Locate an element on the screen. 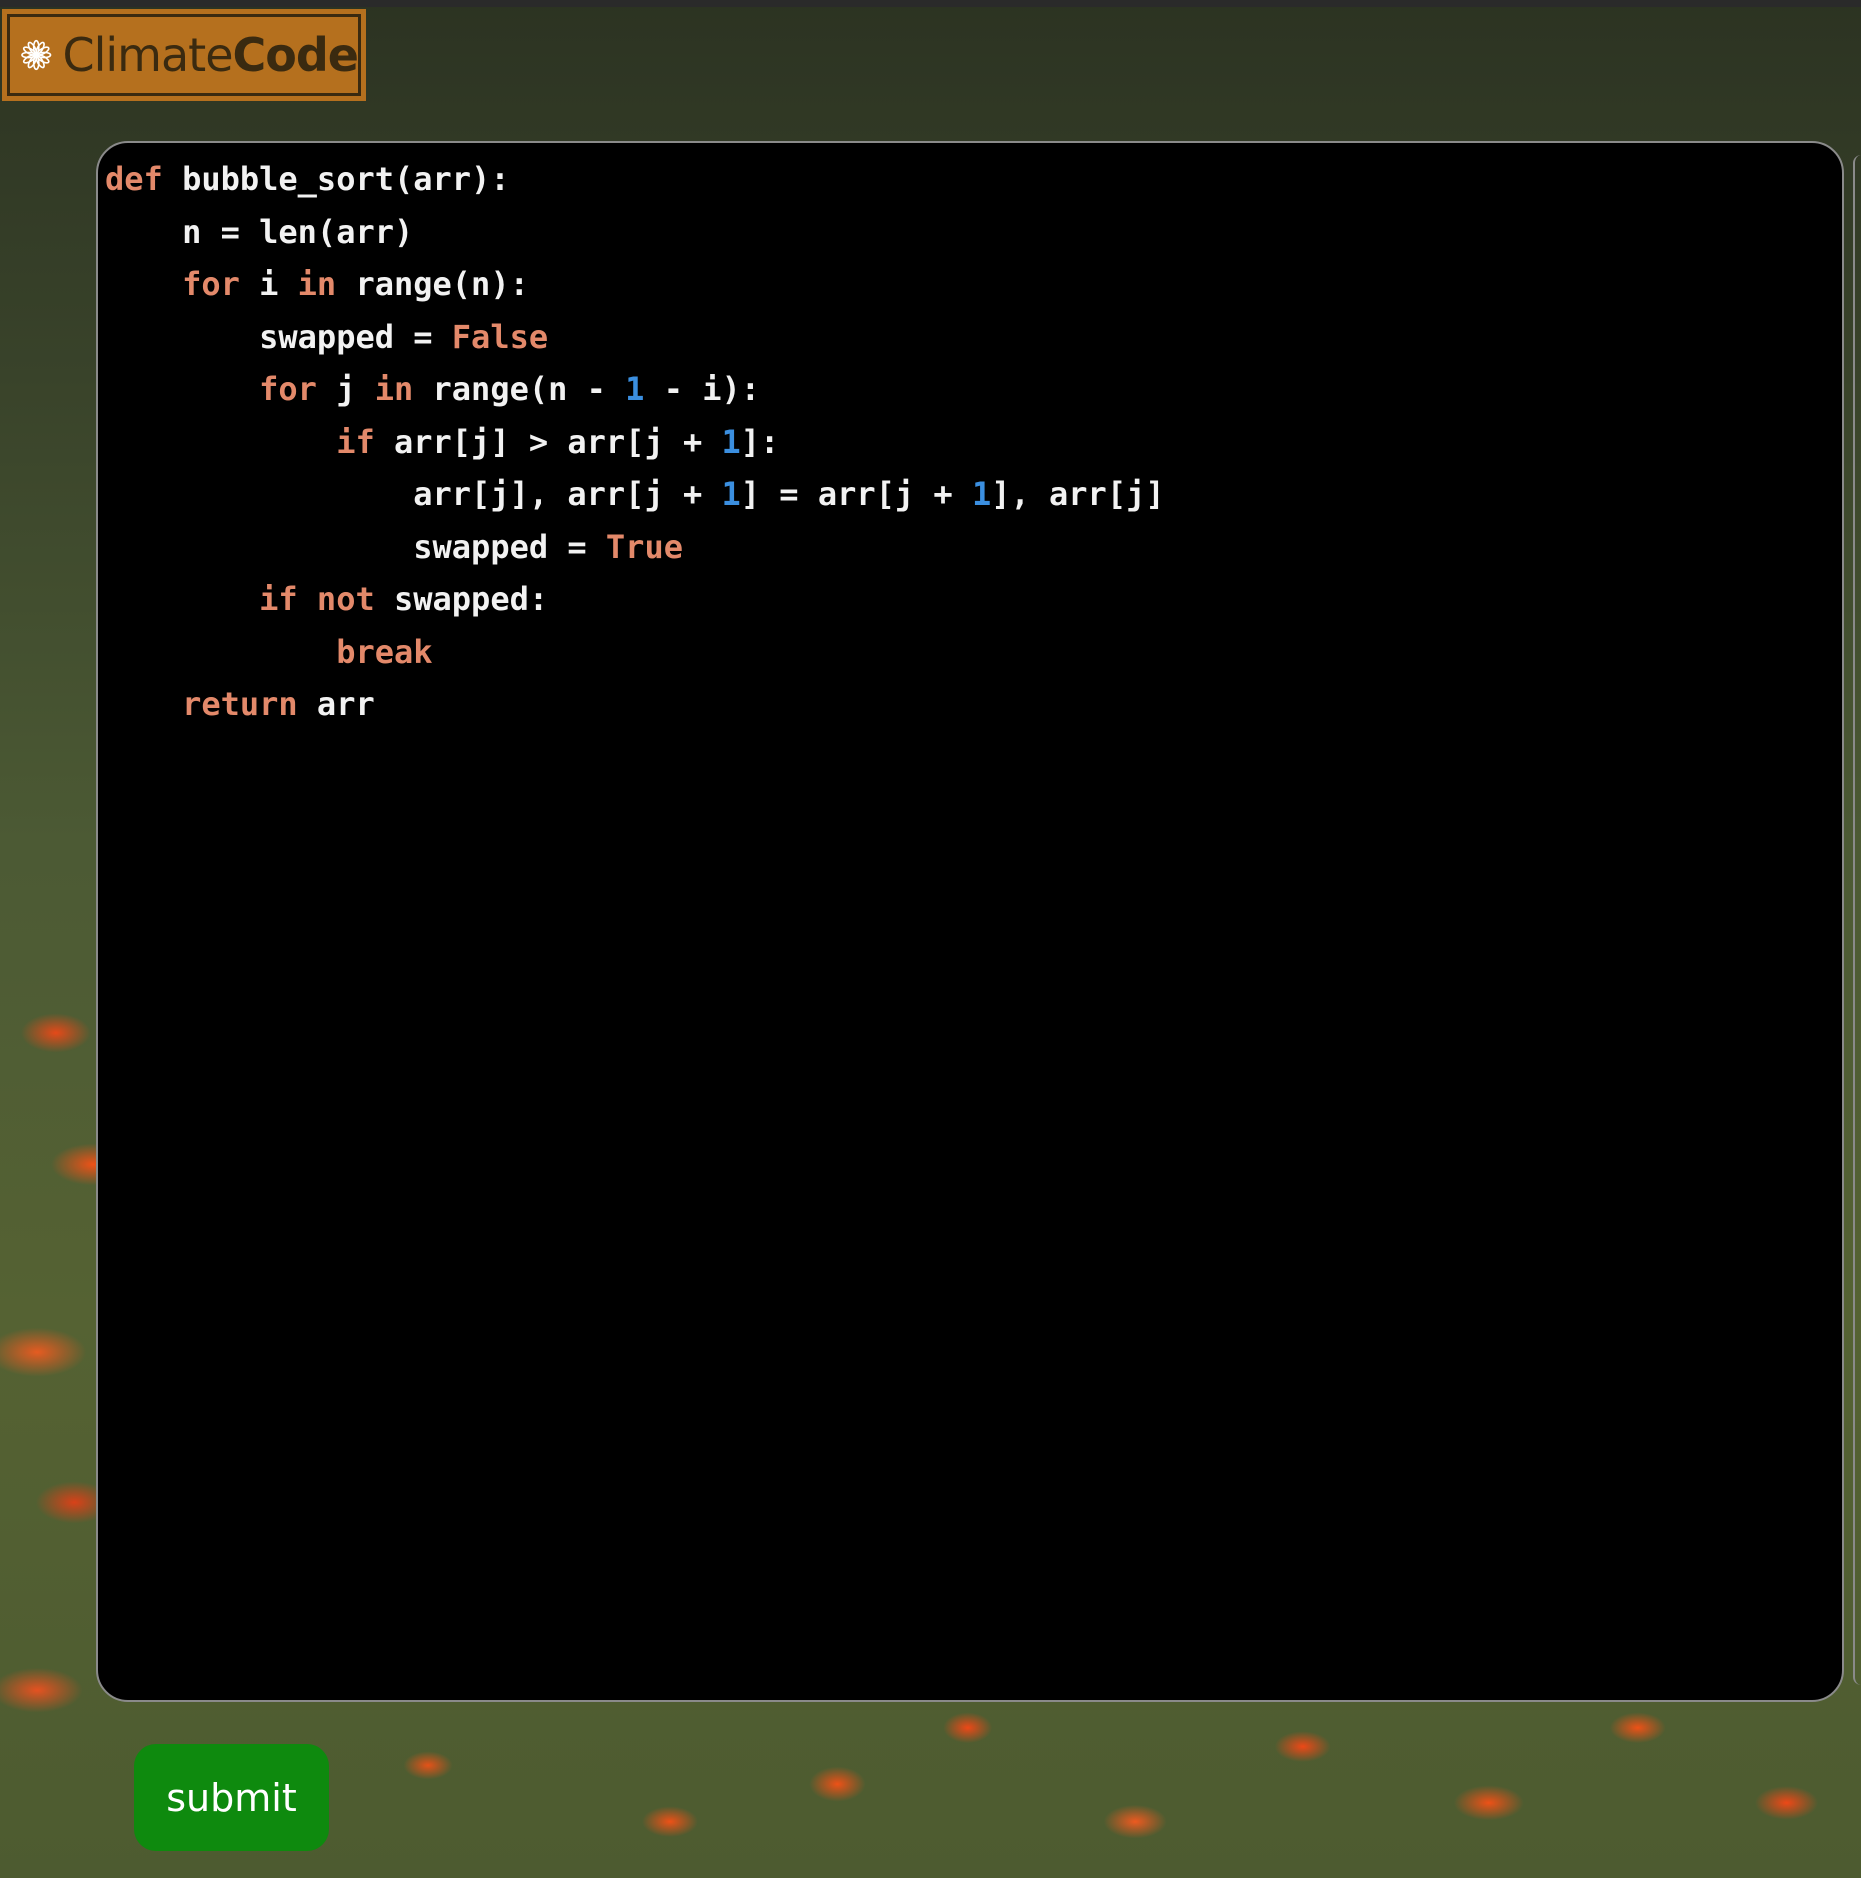  adjacent-panel-edge is located at coordinates (1857, 920).